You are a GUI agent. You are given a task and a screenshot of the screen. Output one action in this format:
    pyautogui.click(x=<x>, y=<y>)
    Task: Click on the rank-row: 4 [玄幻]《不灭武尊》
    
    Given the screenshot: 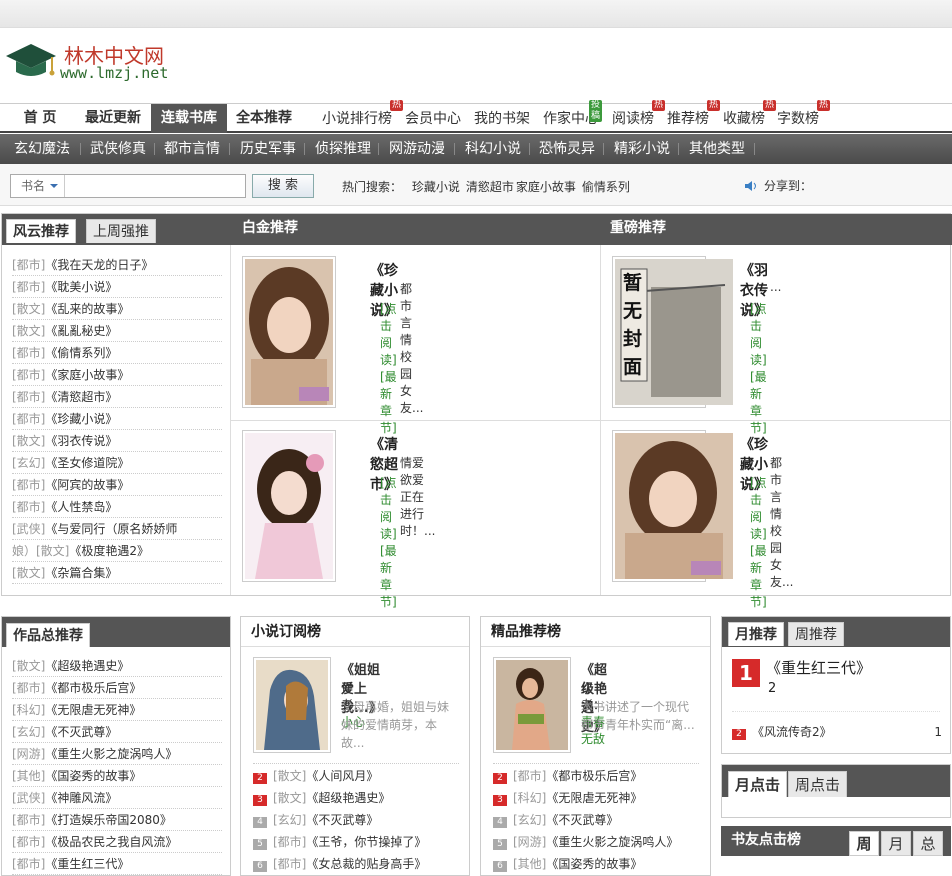 What is the action you would take?
    pyautogui.click(x=555, y=820)
    